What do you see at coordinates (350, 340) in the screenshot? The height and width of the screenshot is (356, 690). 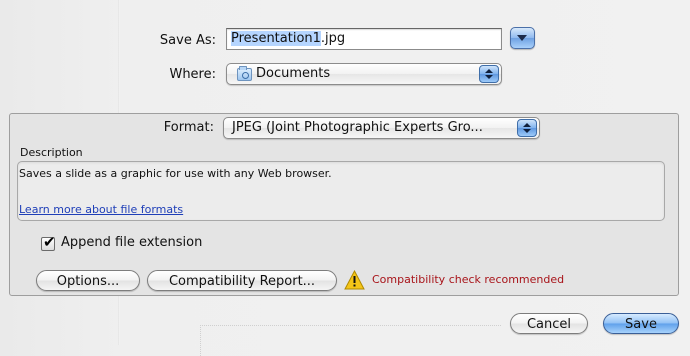 I see `background-outline` at bounding box center [350, 340].